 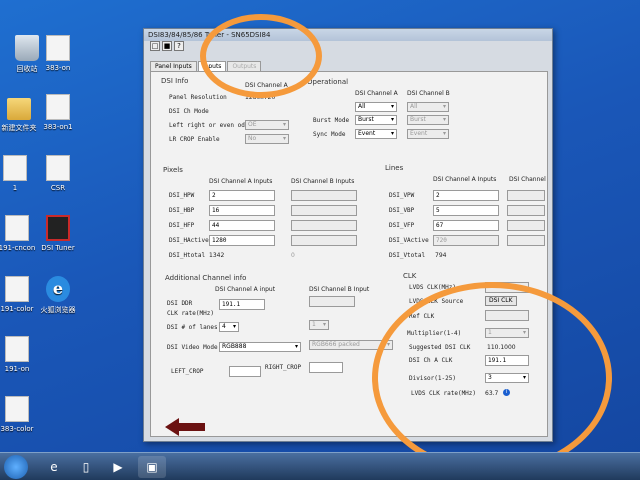 I want to click on htotal-b-value: 0, so click(x=293, y=255).